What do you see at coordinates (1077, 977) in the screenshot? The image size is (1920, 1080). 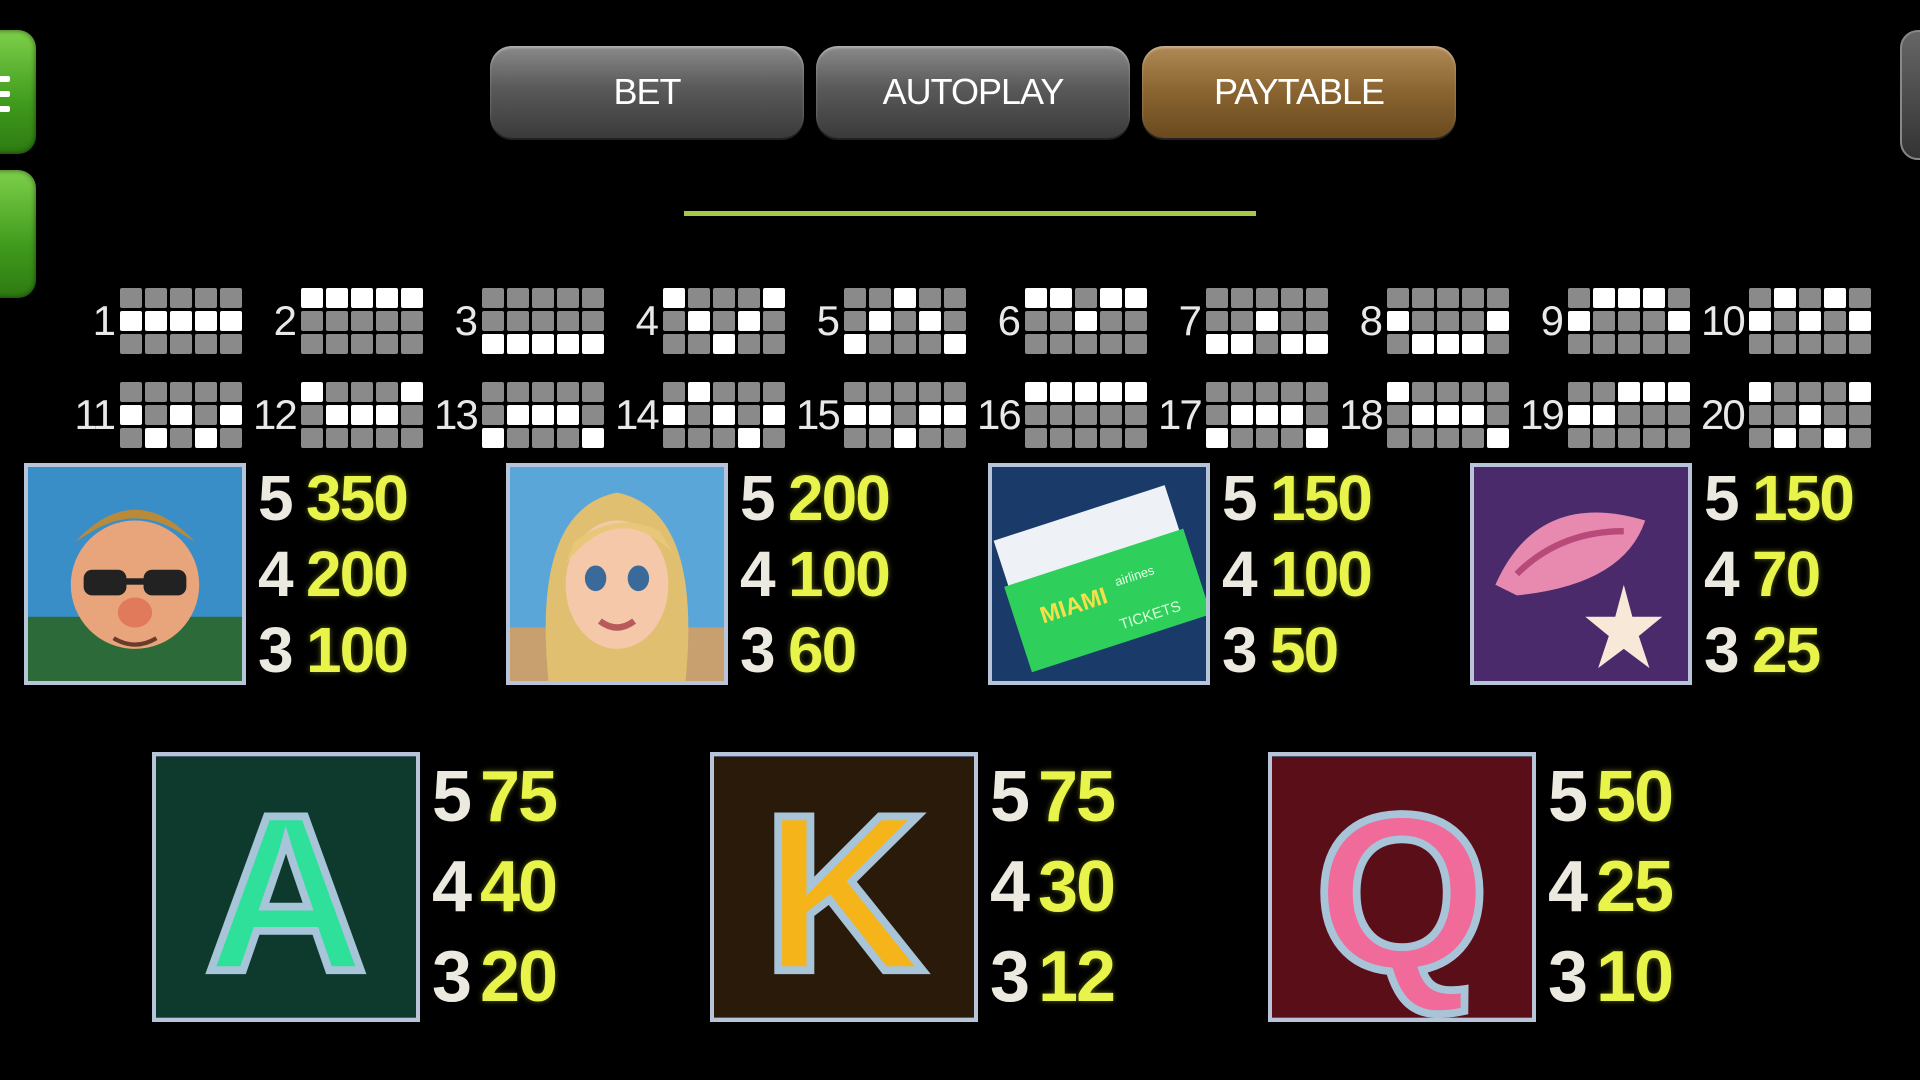 I see `payout-value: 12` at bounding box center [1077, 977].